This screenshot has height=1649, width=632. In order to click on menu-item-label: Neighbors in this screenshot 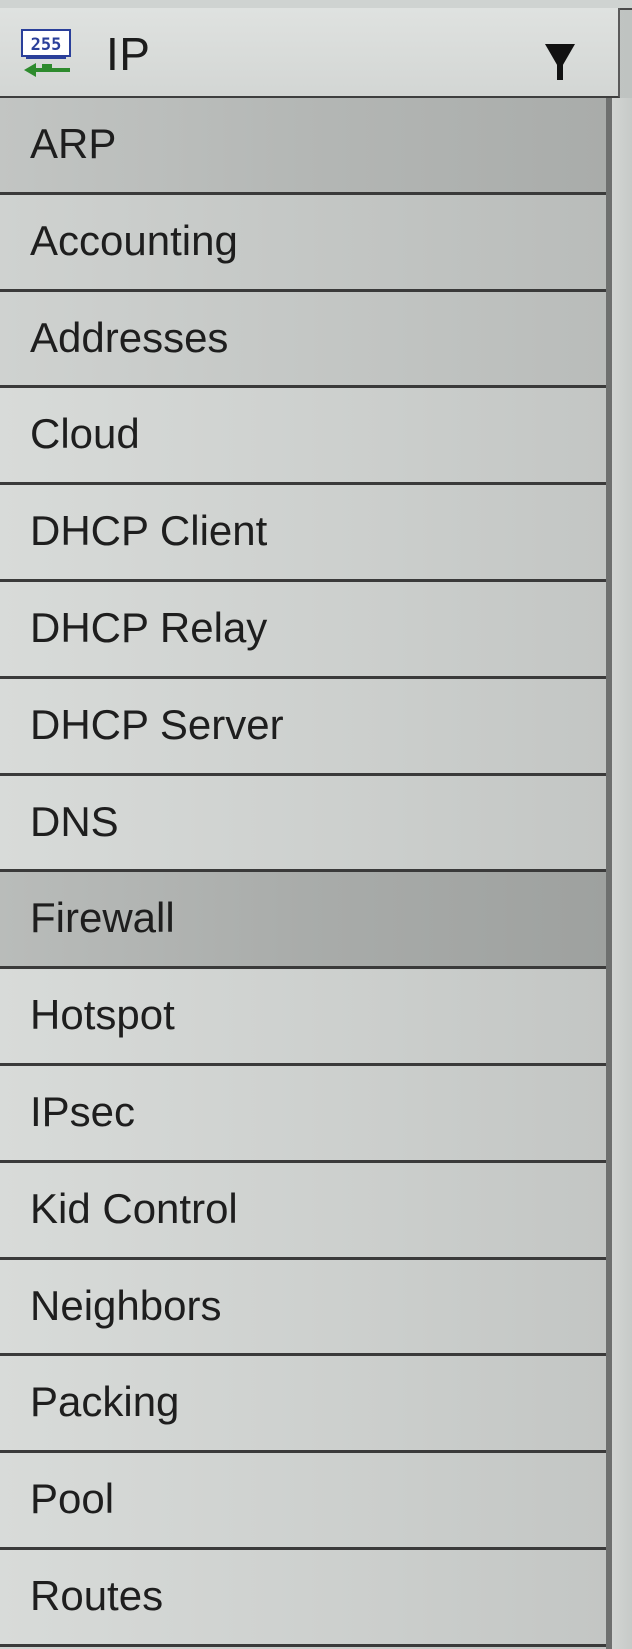, I will do `click(126, 1305)`.